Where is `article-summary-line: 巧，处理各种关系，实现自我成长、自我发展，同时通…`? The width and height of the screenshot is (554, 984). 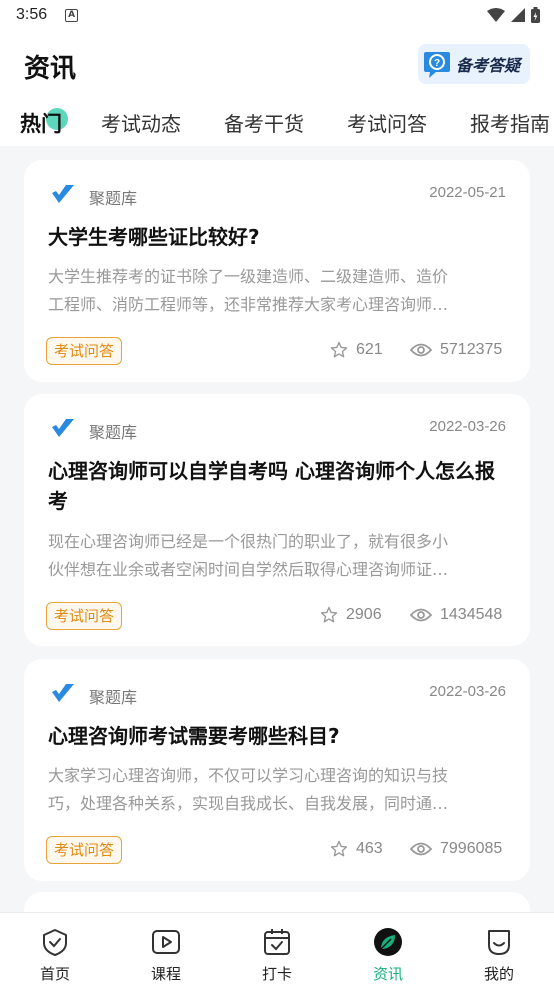 article-summary-line: 巧，处理各种关系，实现自我成长、自我发展，同时通… is located at coordinates (248, 803).